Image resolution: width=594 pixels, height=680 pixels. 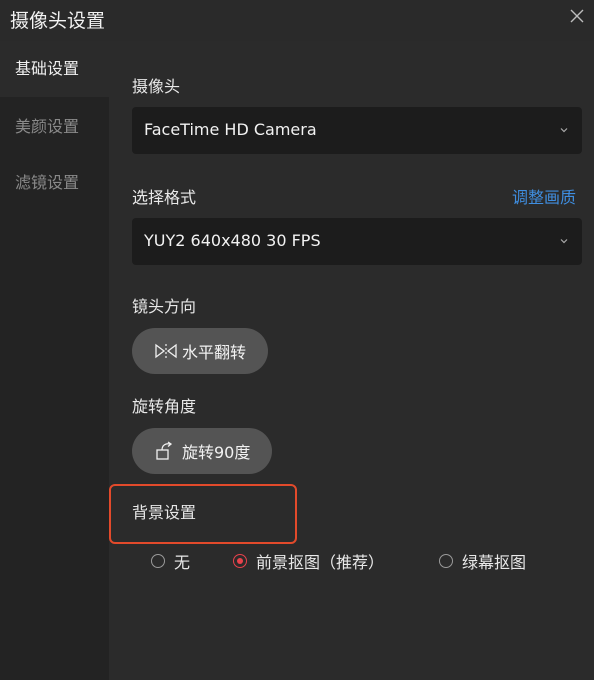 What do you see at coordinates (166, 351) in the screenshot?
I see `flip-horizontal-icon` at bounding box center [166, 351].